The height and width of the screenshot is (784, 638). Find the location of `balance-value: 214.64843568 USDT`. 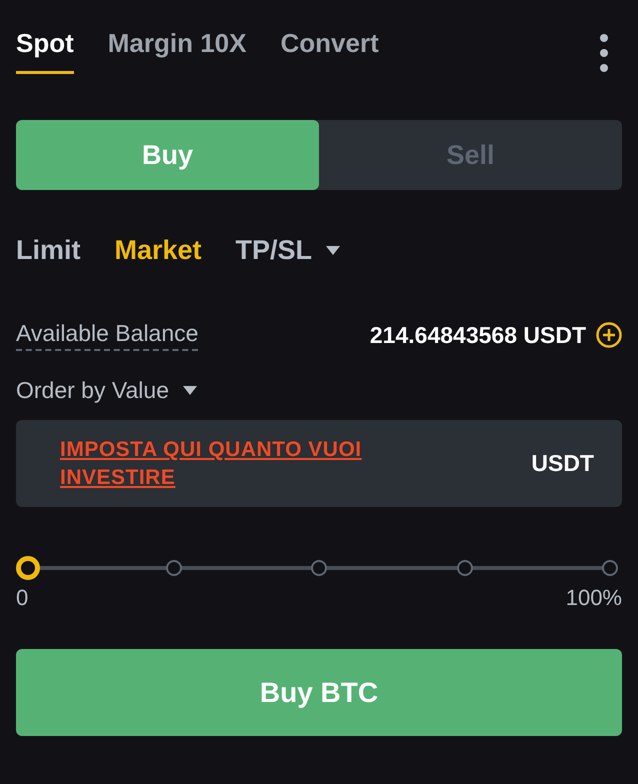

balance-value: 214.64843568 USDT is located at coordinates (478, 335).